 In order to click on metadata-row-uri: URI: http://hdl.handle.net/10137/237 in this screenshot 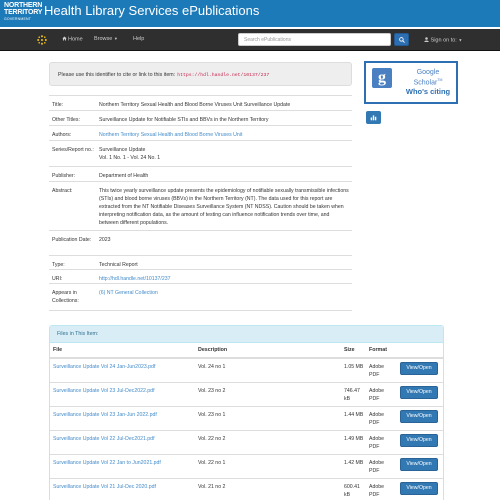, I will do `click(200, 276)`.